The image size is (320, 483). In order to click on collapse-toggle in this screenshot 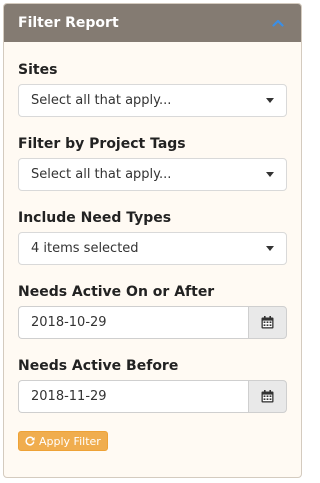, I will do `click(278, 23)`.